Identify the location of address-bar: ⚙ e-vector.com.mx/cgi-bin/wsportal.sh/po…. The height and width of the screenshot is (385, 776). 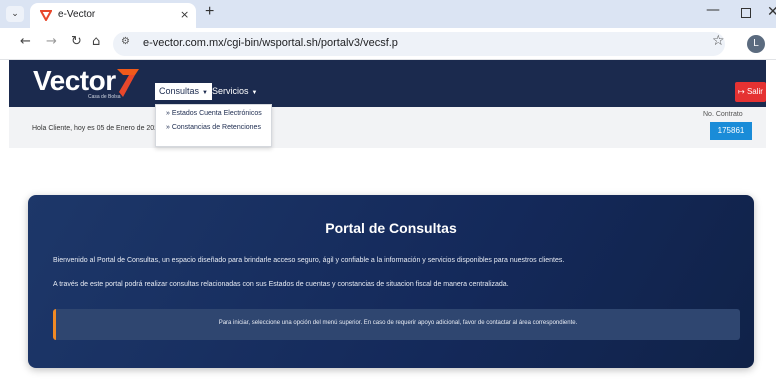
(419, 44).